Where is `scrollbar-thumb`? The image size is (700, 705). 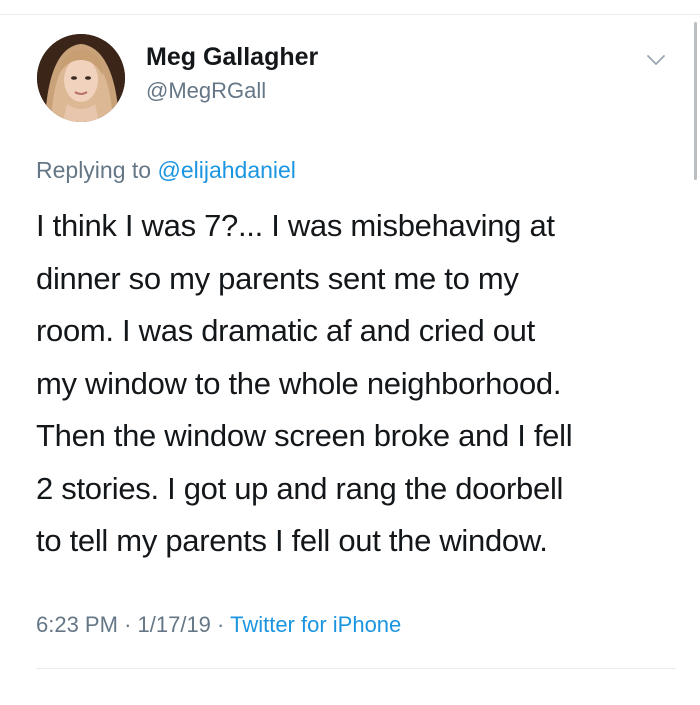
scrollbar-thumb is located at coordinates (695, 101).